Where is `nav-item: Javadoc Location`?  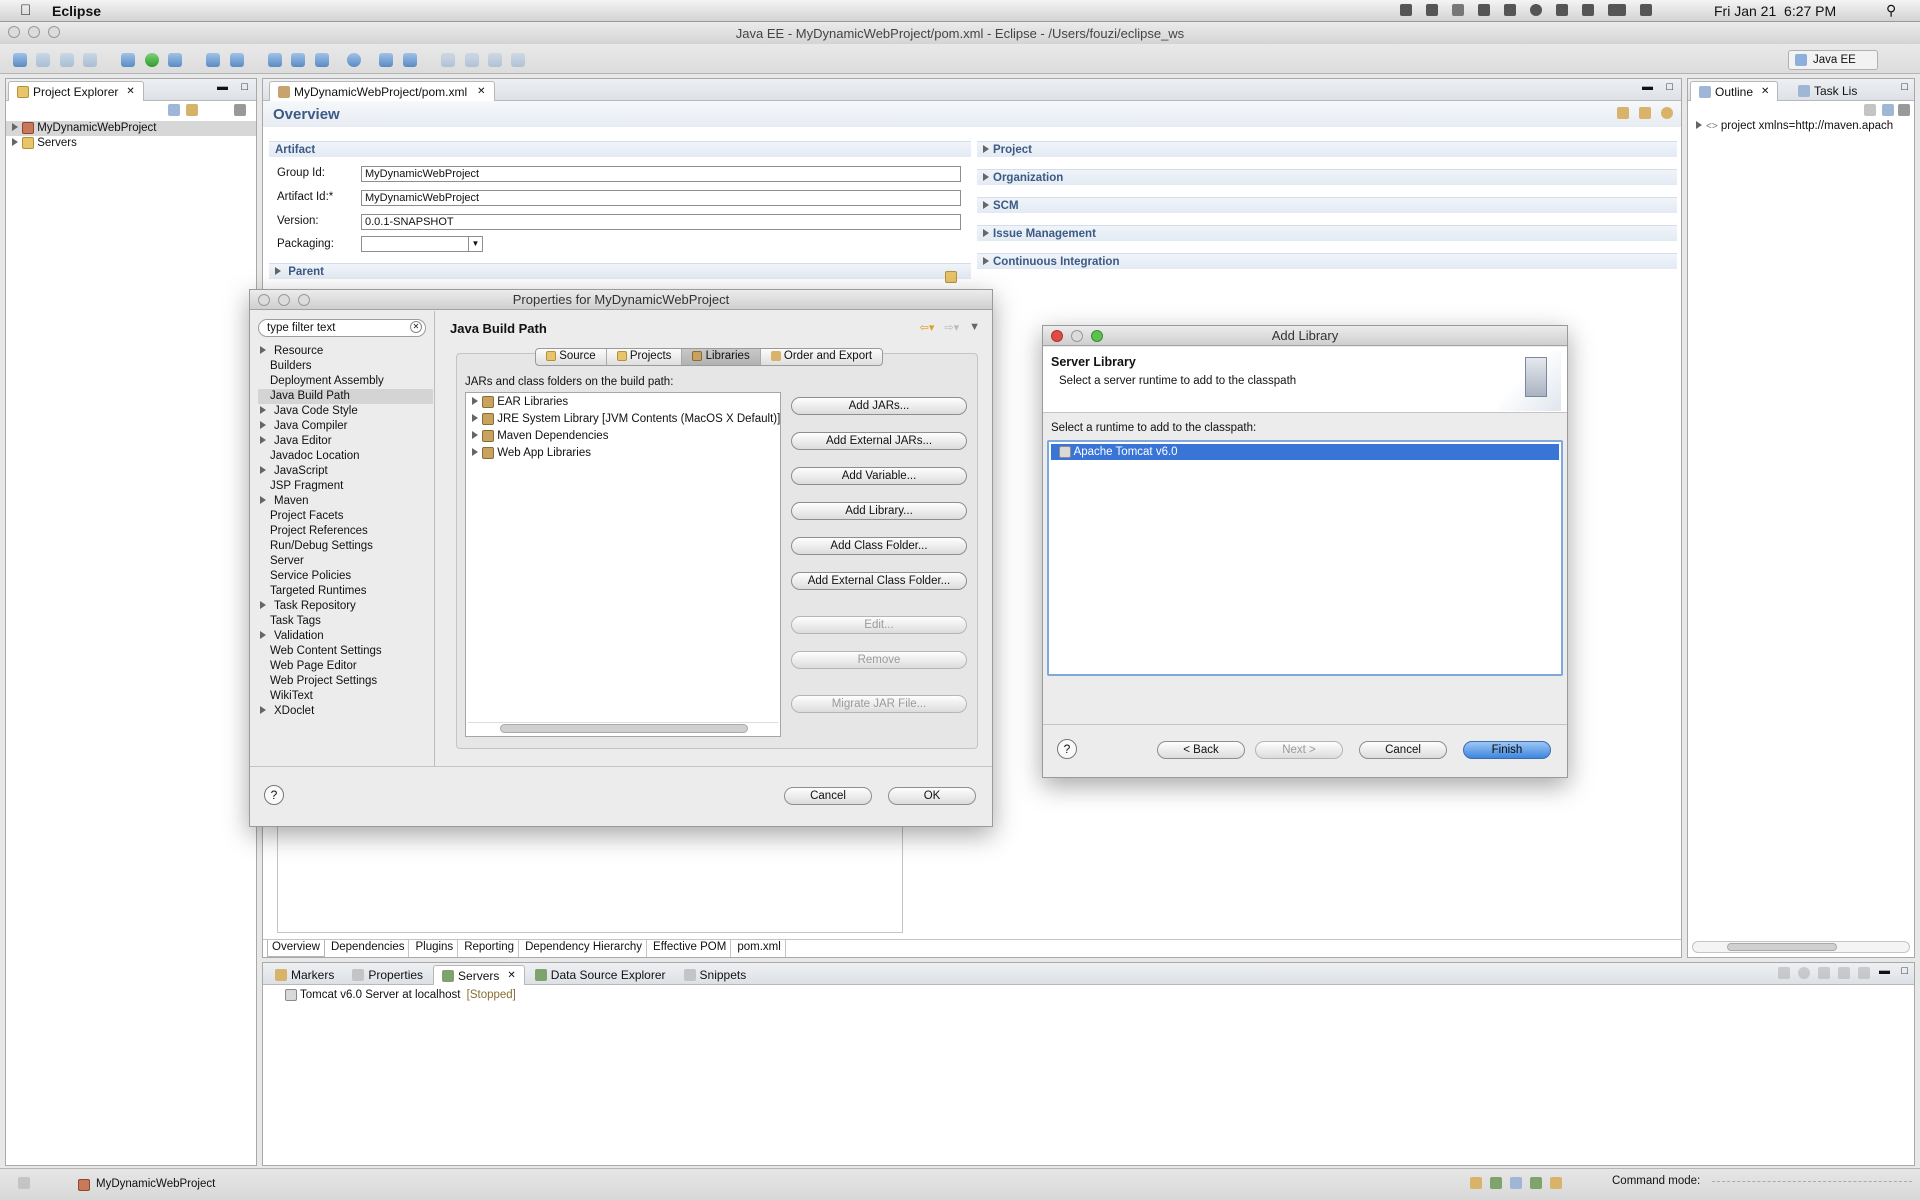 nav-item: Javadoc Location is located at coordinates (345, 456).